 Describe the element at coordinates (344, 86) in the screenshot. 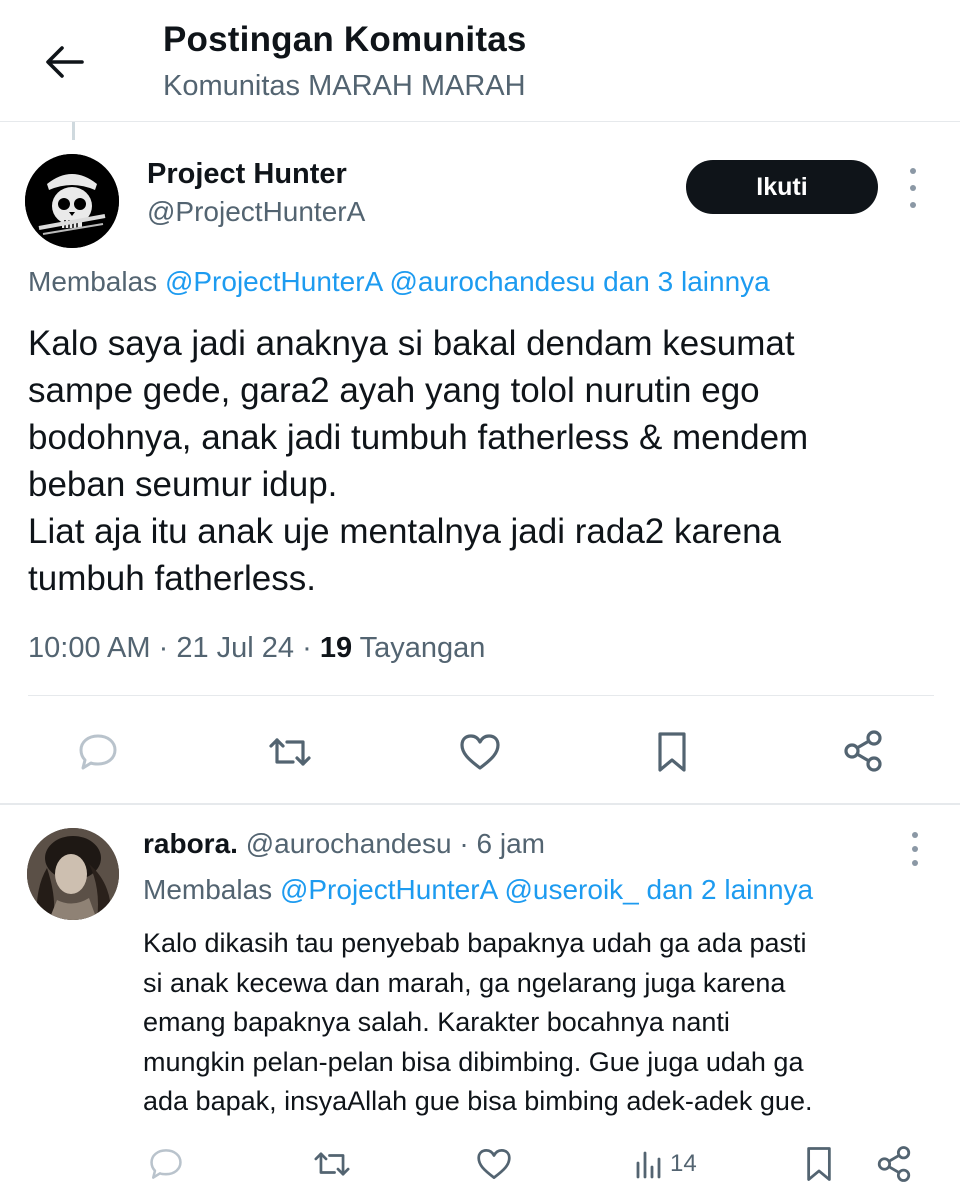

I see `community-name: Komunitas MARAH MARAH` at that location.